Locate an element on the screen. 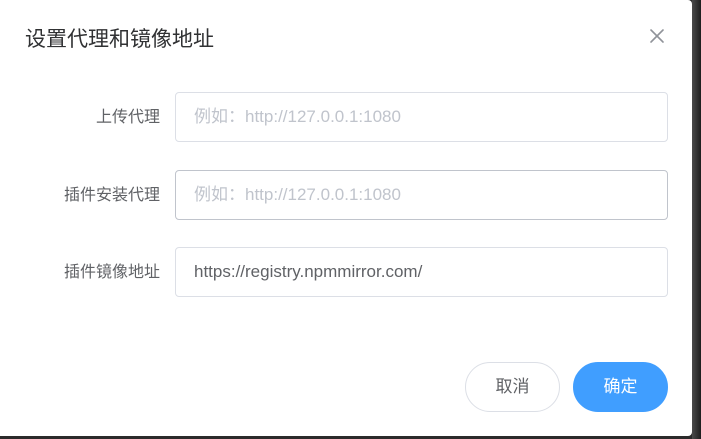 Image resolution: width=701 pixels, height=439 pixels. form-row-plugin-mirror: 插件镜像地址 is located at coordinates (346, 272).